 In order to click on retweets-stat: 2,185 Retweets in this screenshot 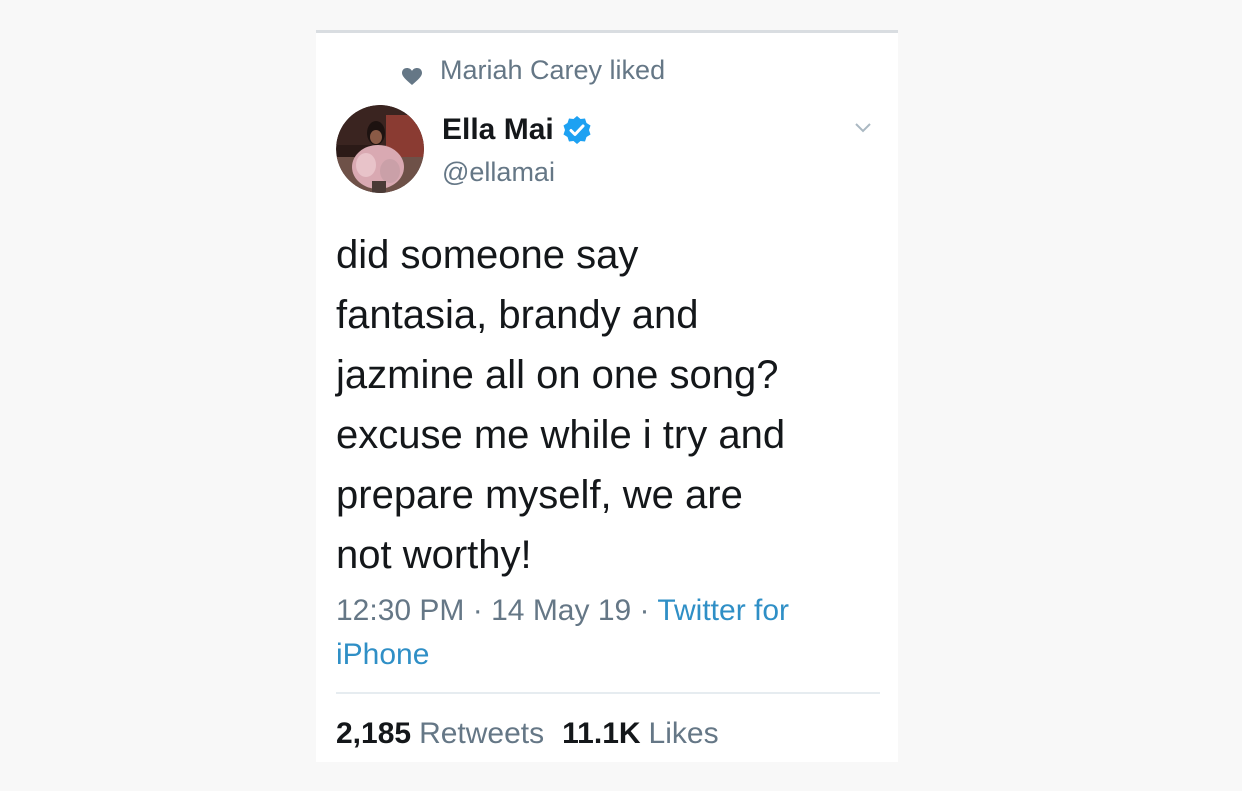, I will do `click(440, 734)`.